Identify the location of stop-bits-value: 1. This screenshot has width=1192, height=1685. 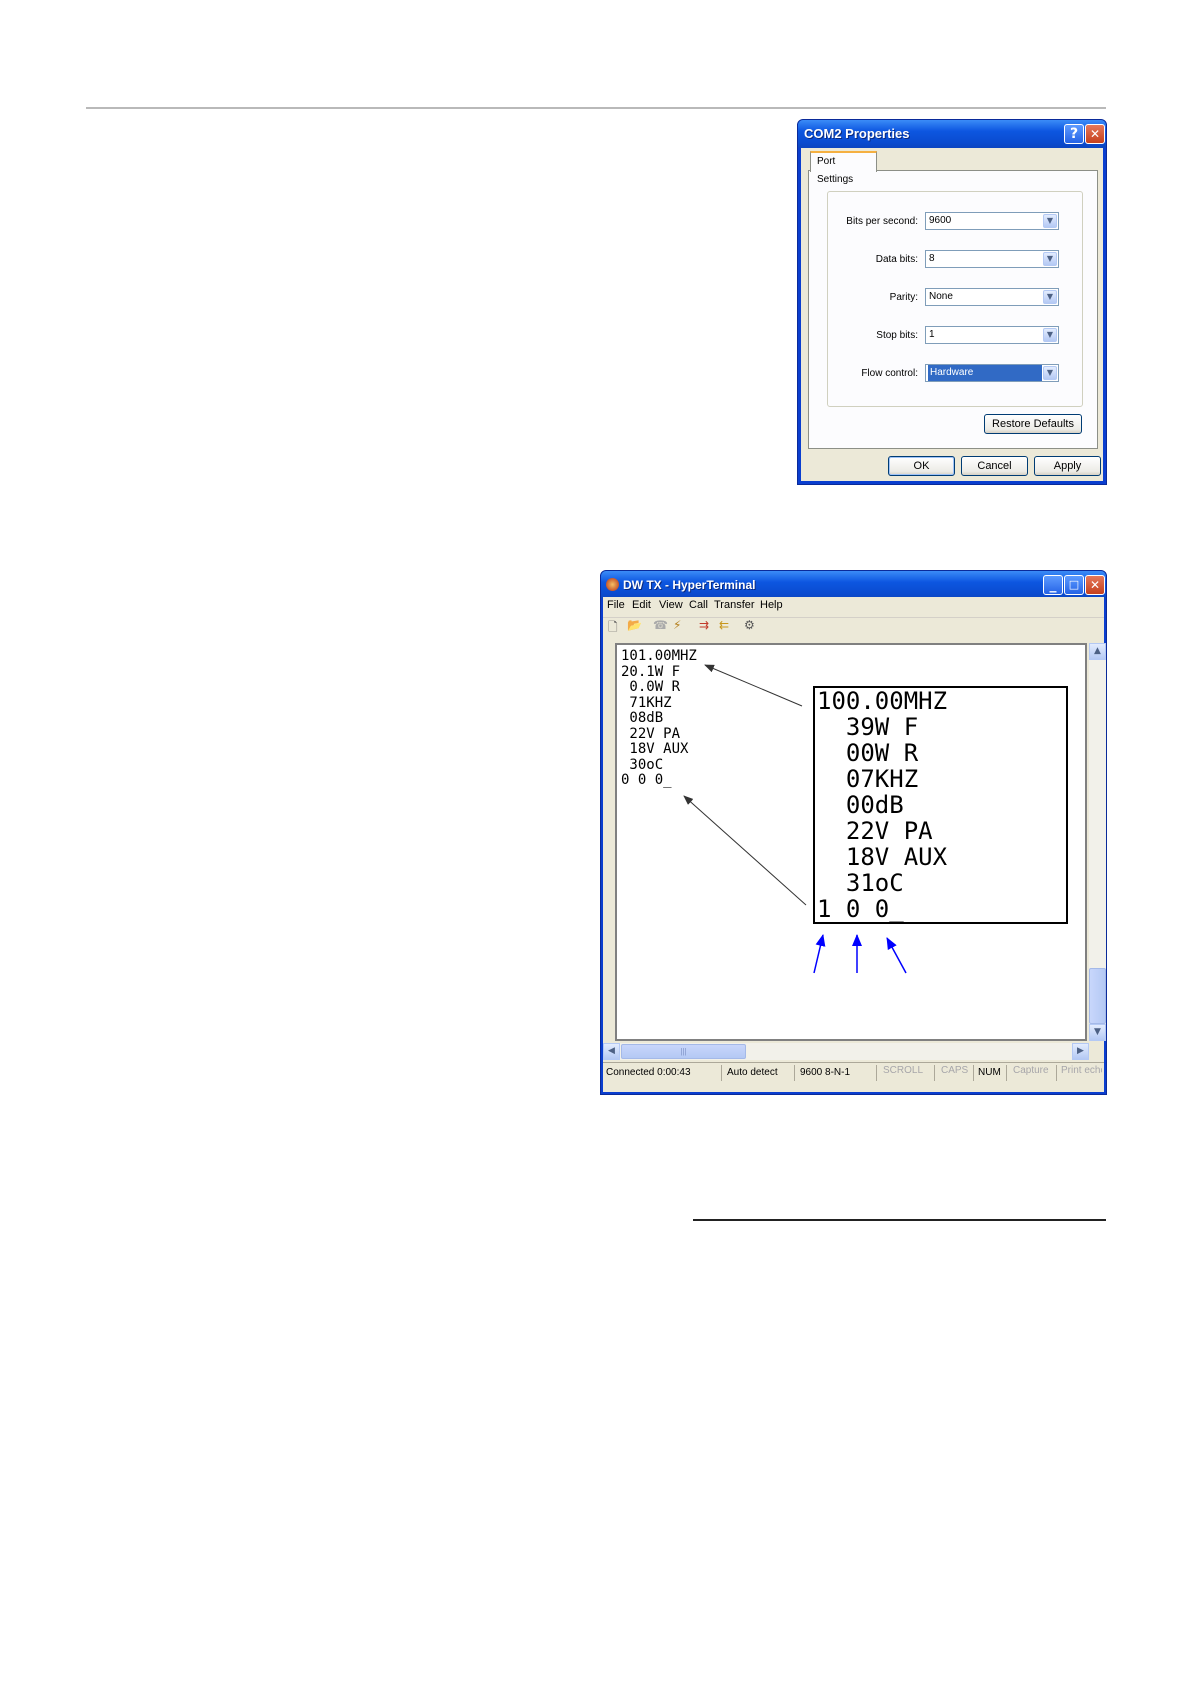
(932, 334).